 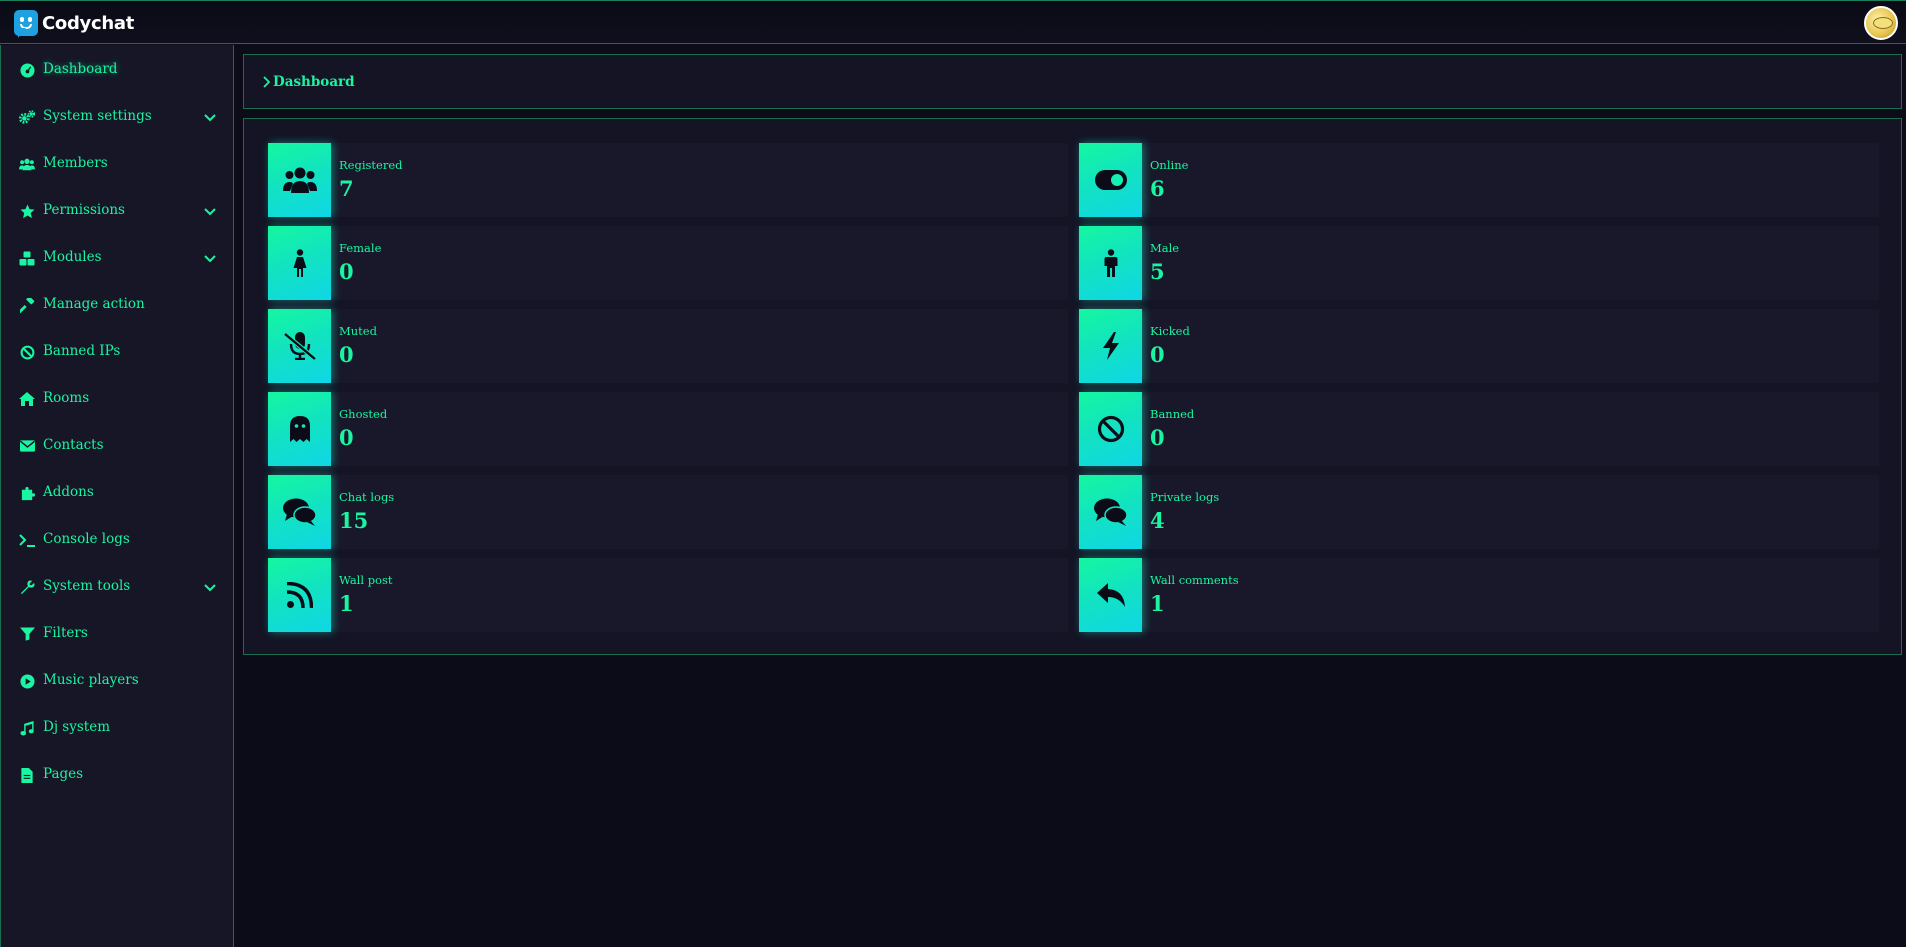 I want to click on stat-label: Muted, so click(x=358, y=331).